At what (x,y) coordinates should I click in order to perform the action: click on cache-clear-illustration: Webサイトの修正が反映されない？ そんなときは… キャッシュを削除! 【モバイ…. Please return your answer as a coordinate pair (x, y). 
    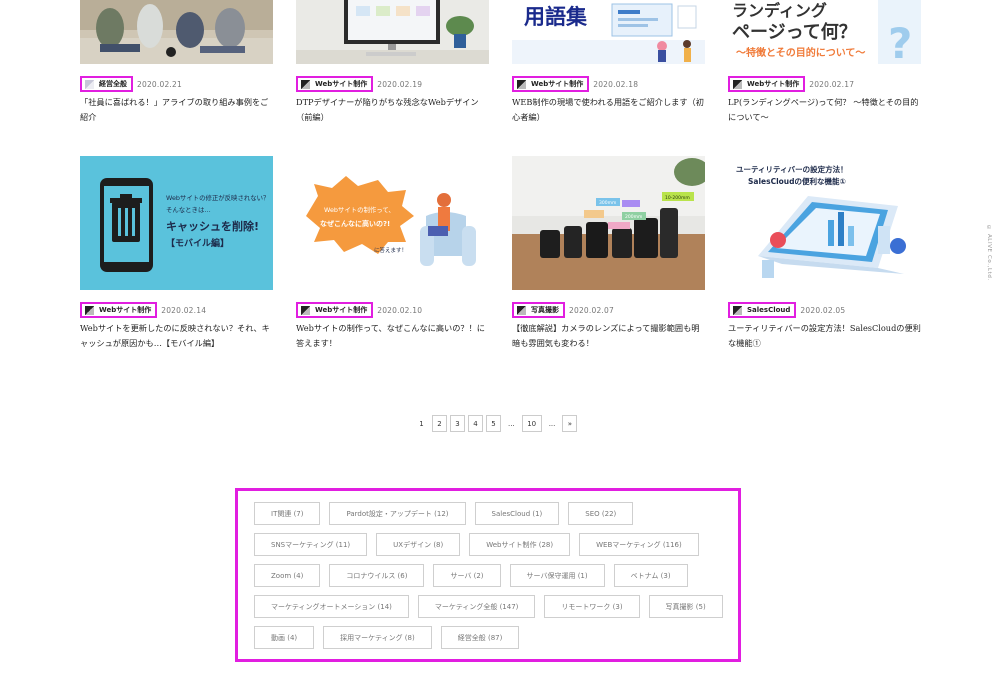
    Looking at the image, I should click on (176, 223).